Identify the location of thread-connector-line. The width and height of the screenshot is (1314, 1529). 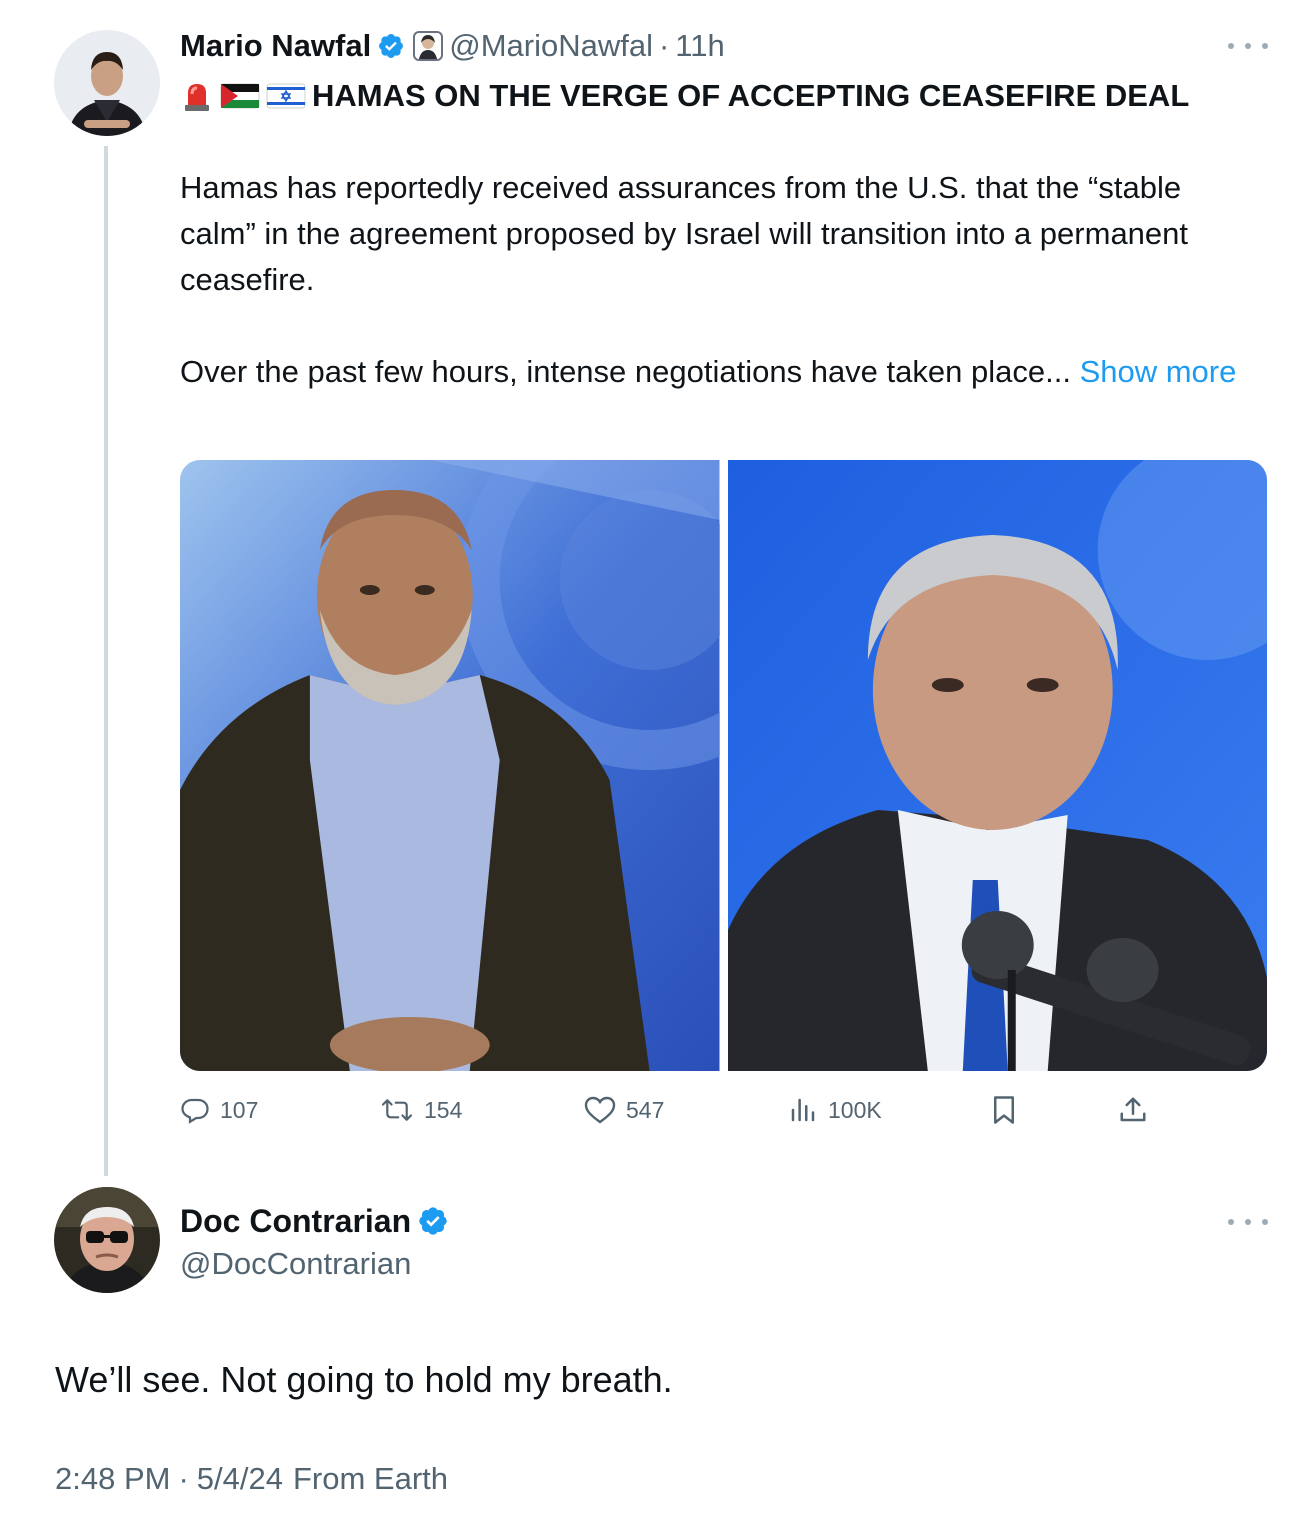
(106, 661).